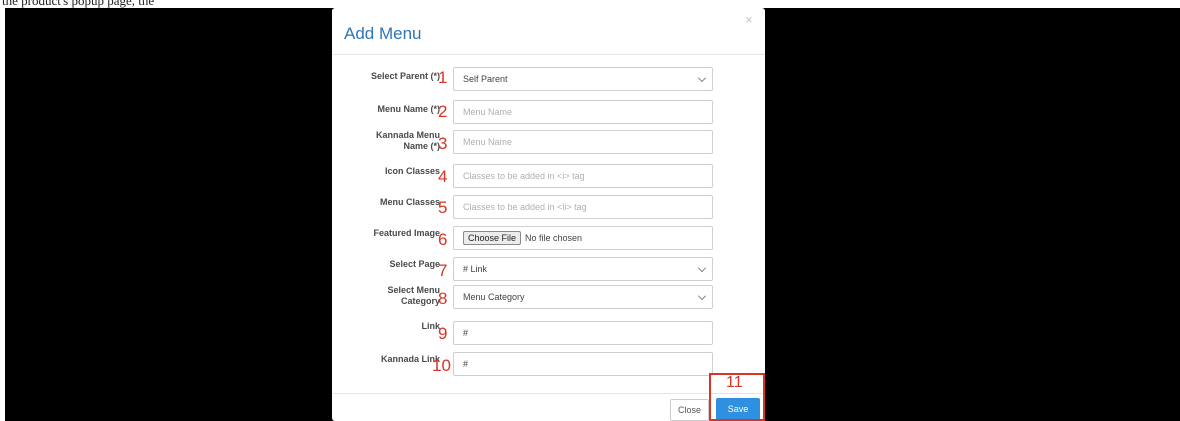  What do you see at coordinates (383, 33) in the screenshot?
I see `modal-title: Add Menu` at bounding box center [383, 33].